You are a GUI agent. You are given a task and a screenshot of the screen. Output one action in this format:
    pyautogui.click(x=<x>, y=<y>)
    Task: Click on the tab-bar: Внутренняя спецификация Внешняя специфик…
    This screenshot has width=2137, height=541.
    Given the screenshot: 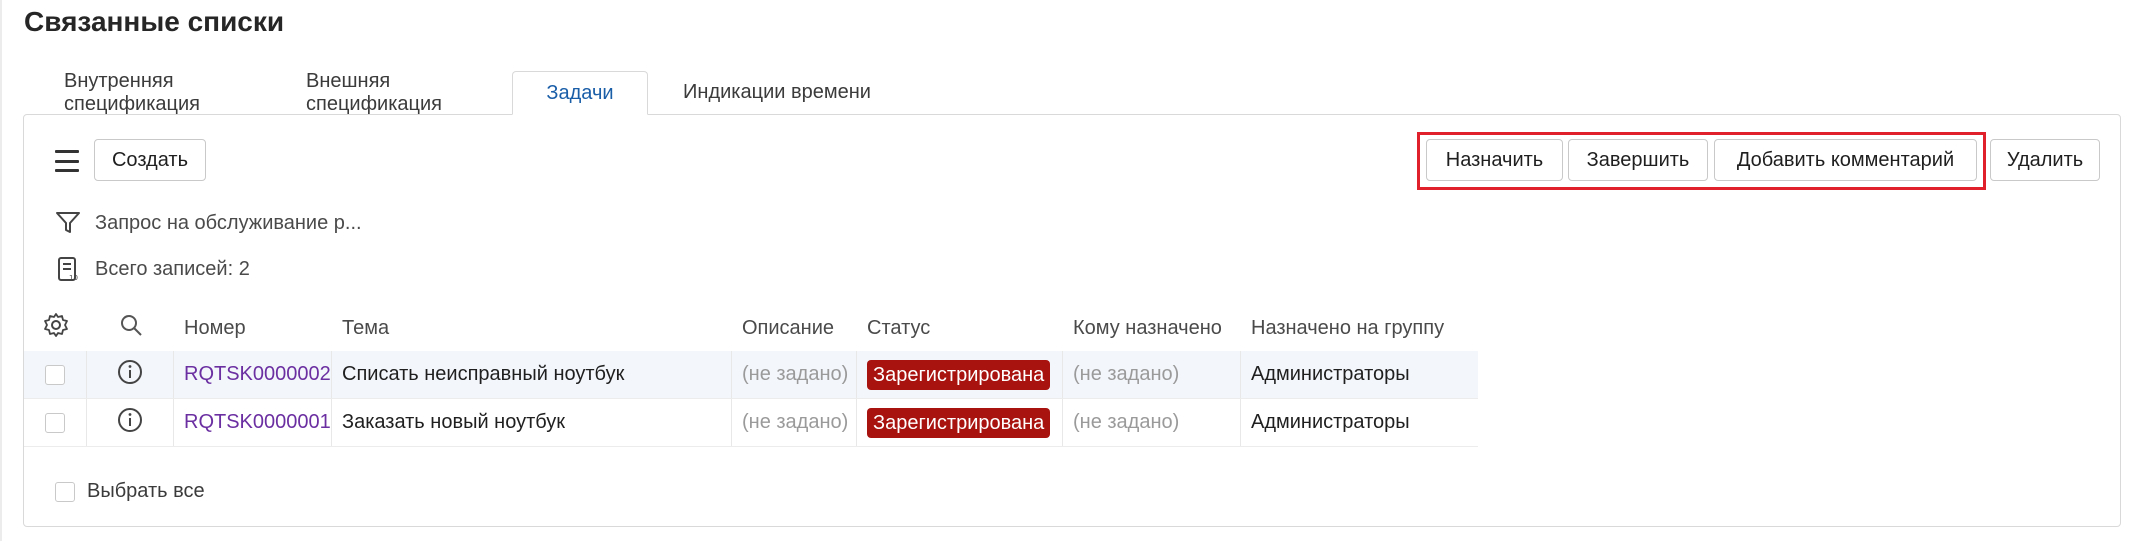 What is the action you would take?
    pyautogui.click(x=485, y=92)
    